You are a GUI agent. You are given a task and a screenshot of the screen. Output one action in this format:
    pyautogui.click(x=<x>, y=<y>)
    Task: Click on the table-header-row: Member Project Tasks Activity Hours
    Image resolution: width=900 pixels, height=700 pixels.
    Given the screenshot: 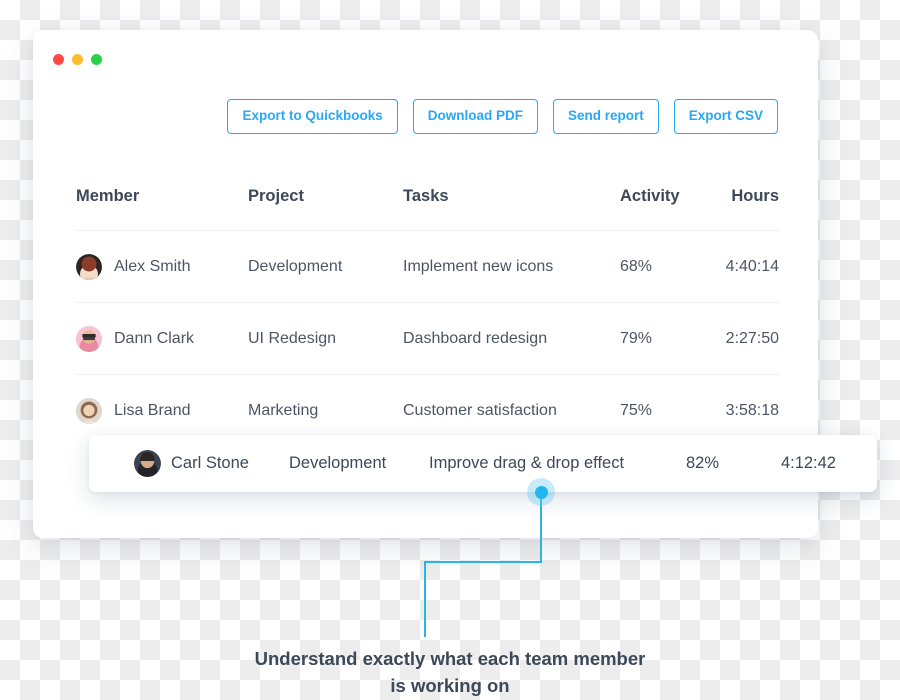 What is the action you would take?
    pyautogui.click(x=427, y=196)
    